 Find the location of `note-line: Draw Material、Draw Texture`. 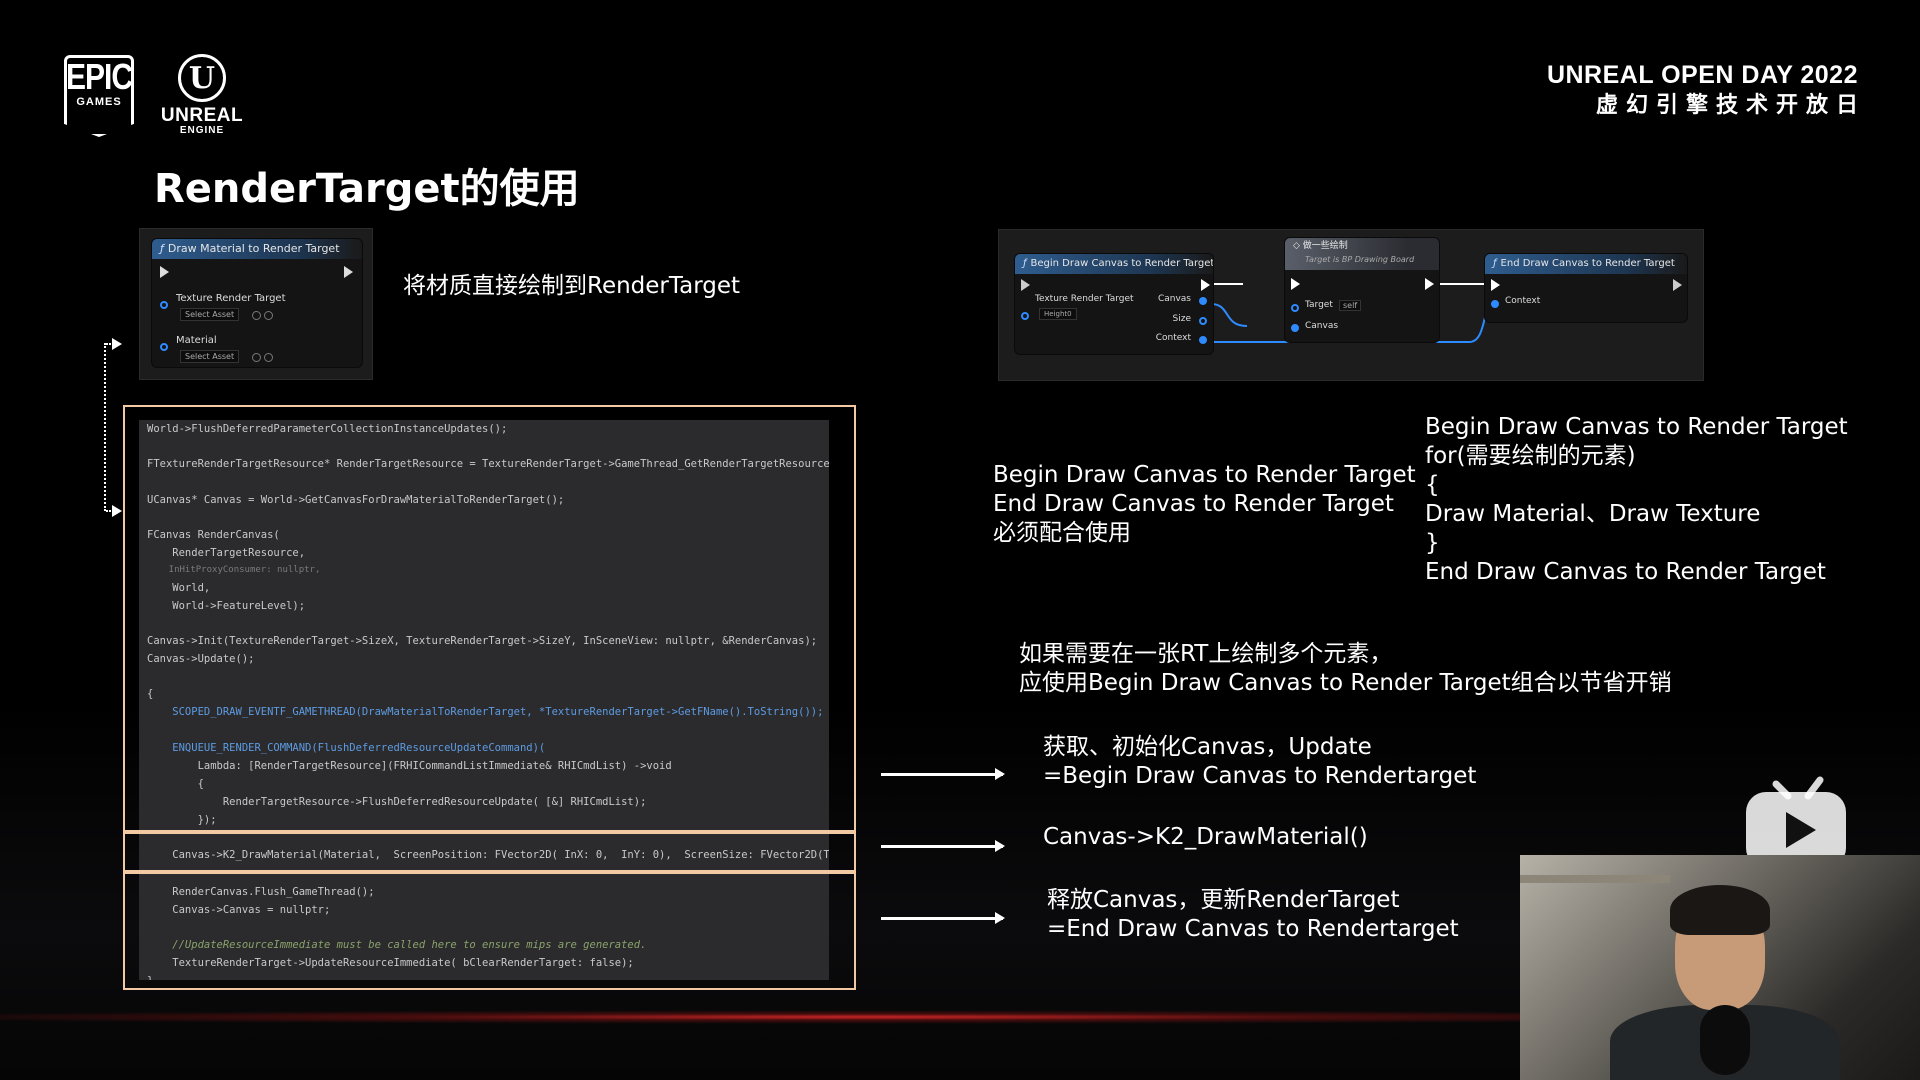

note-line: Draw Material、Draw Texture is located at coordinates (1593, 514).